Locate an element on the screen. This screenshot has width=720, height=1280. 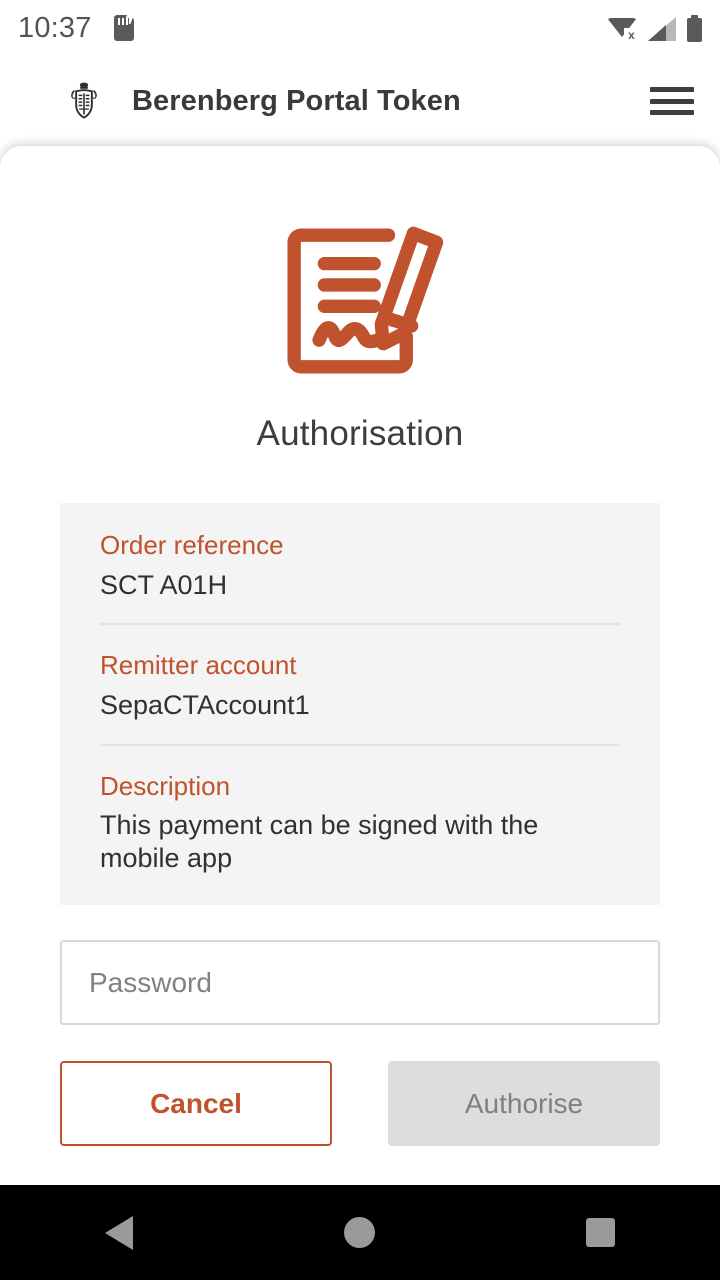
status-bar: 10:37 x is located at coordinates (360, 28).